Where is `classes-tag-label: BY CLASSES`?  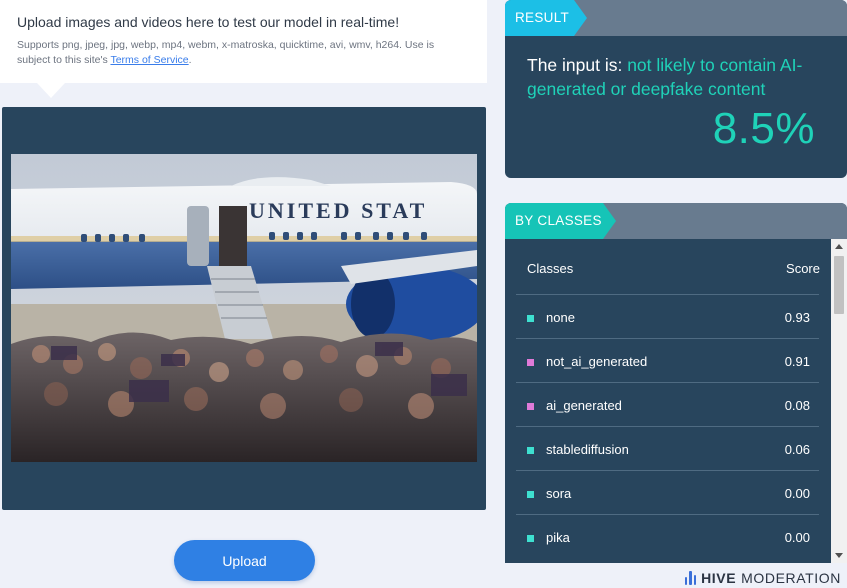 classes-tag-label: BY CLASSES is located at coordinates (558, 220).